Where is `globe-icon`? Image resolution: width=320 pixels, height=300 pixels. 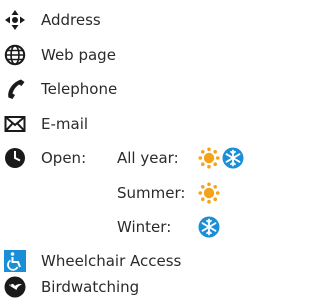
globe-icon is located at coordinates (15, 55).